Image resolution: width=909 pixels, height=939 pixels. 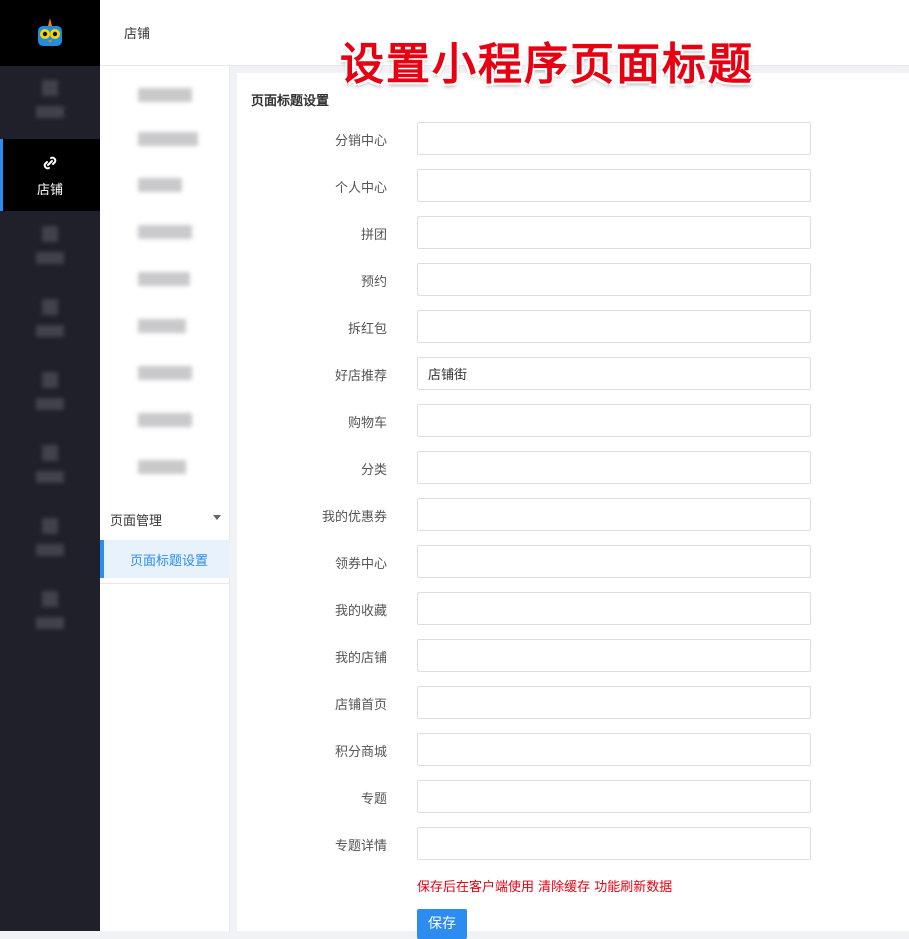 I want to click on form-row: 购物车, so click(x=573, y=421).